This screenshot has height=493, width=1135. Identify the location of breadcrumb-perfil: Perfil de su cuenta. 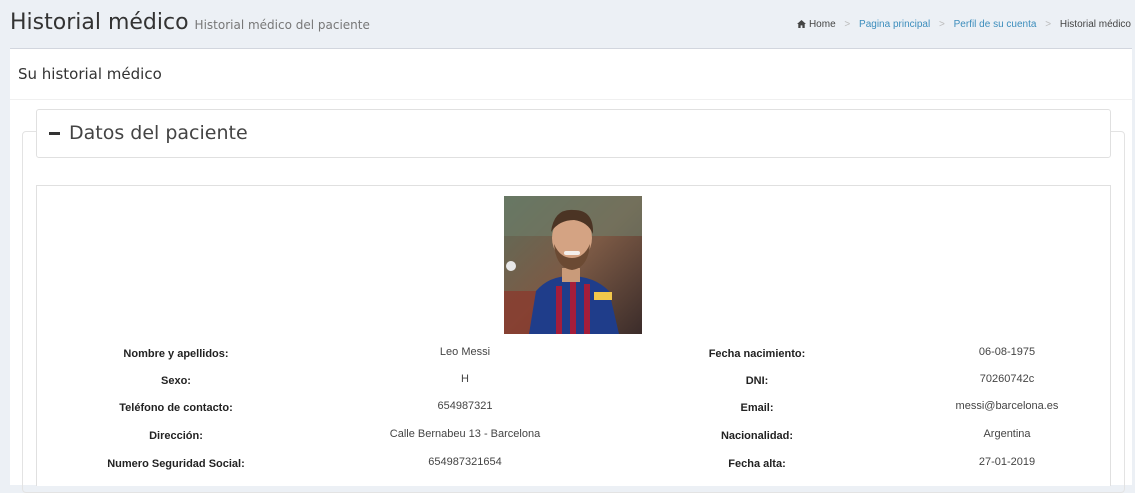
(995, 24).